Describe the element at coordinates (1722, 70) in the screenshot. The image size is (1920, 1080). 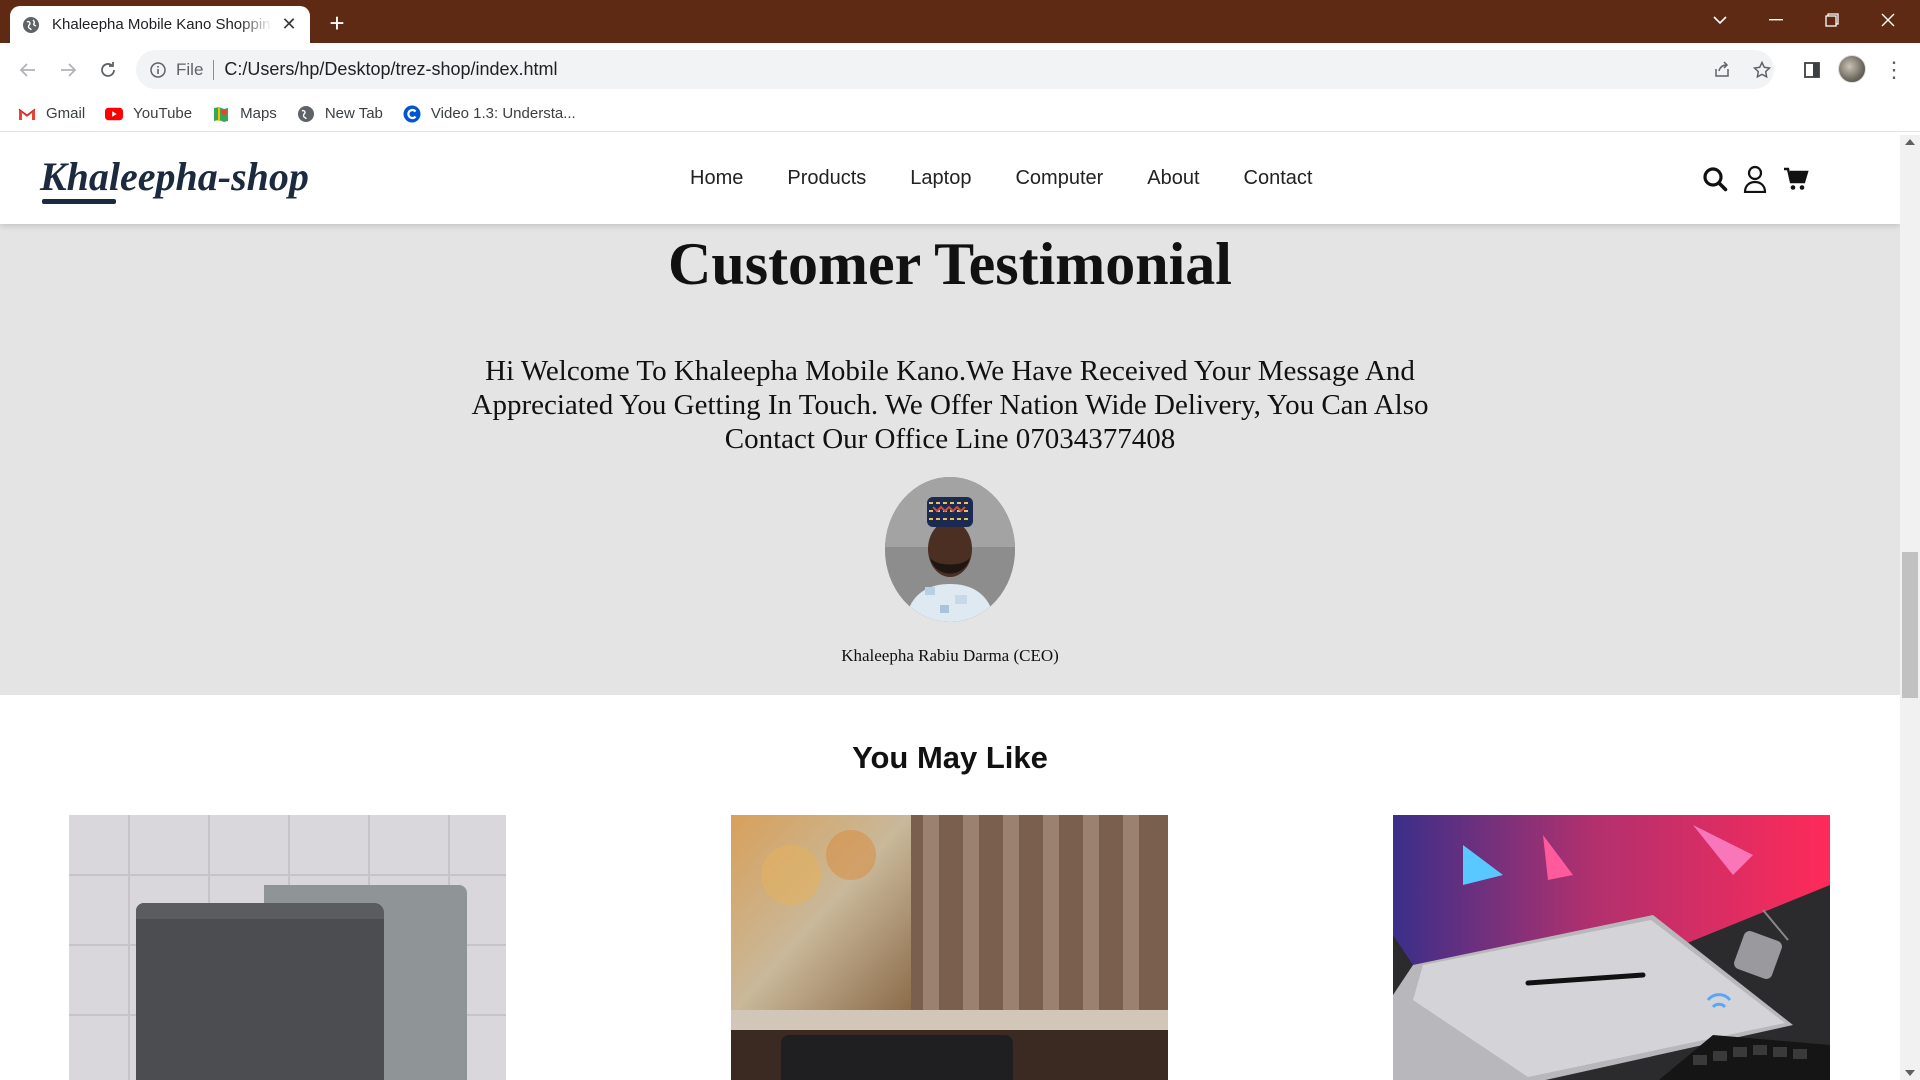
I see `share-icon` at that location.